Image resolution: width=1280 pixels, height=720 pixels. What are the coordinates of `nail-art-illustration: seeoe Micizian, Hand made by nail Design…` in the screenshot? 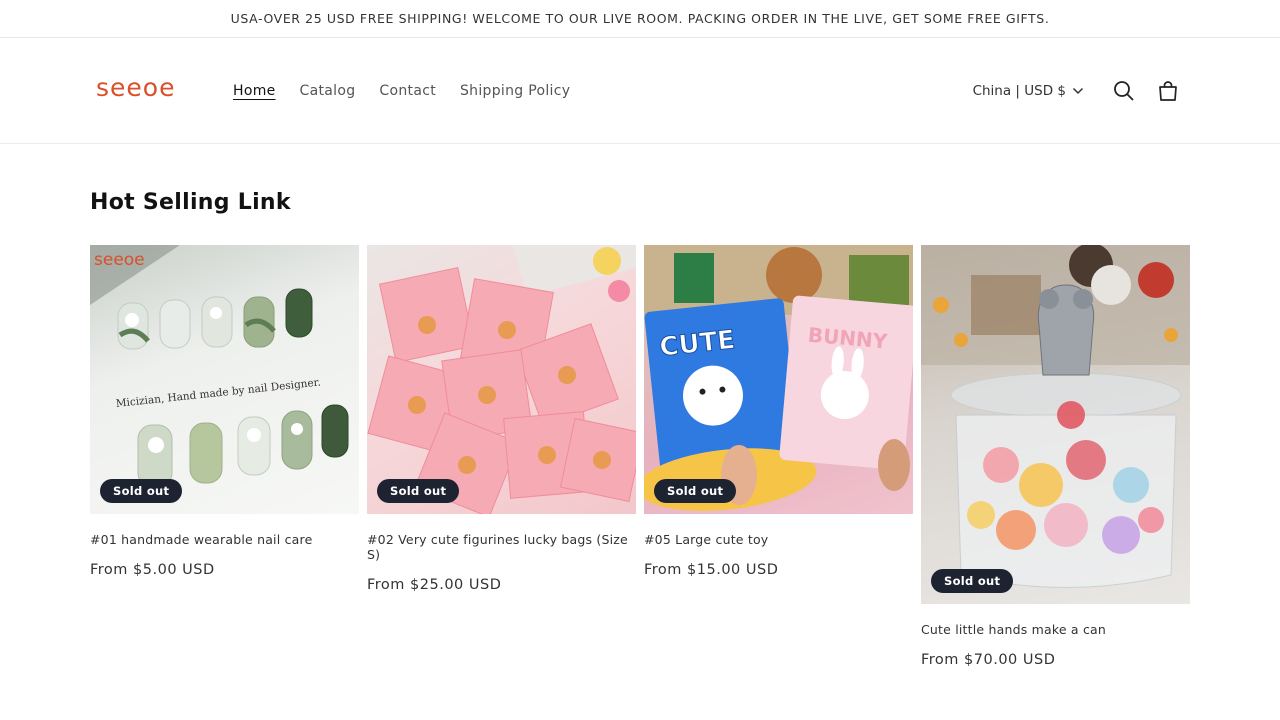 It's located at (219, 366).